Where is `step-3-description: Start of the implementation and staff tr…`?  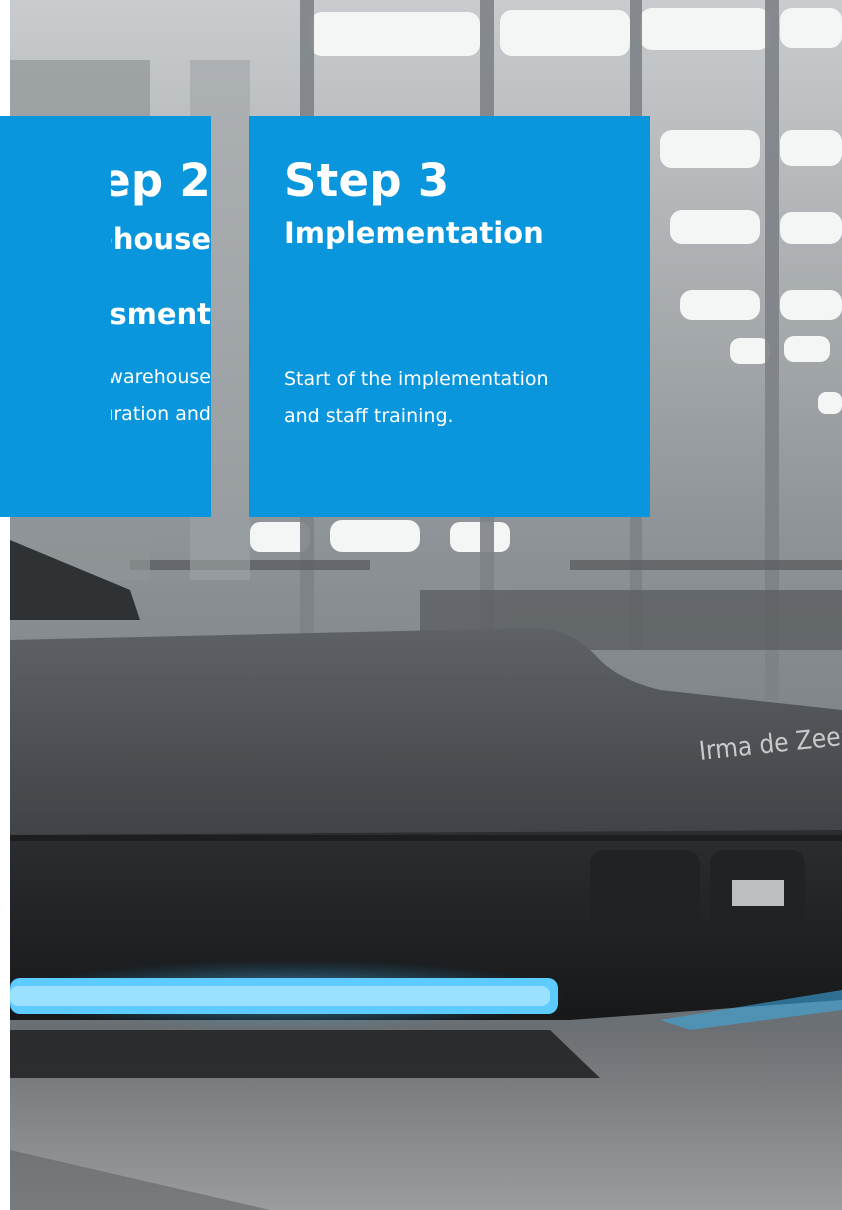
step-3-description: Start of the implementation and staff tr… is located at coordinates (454, 398).